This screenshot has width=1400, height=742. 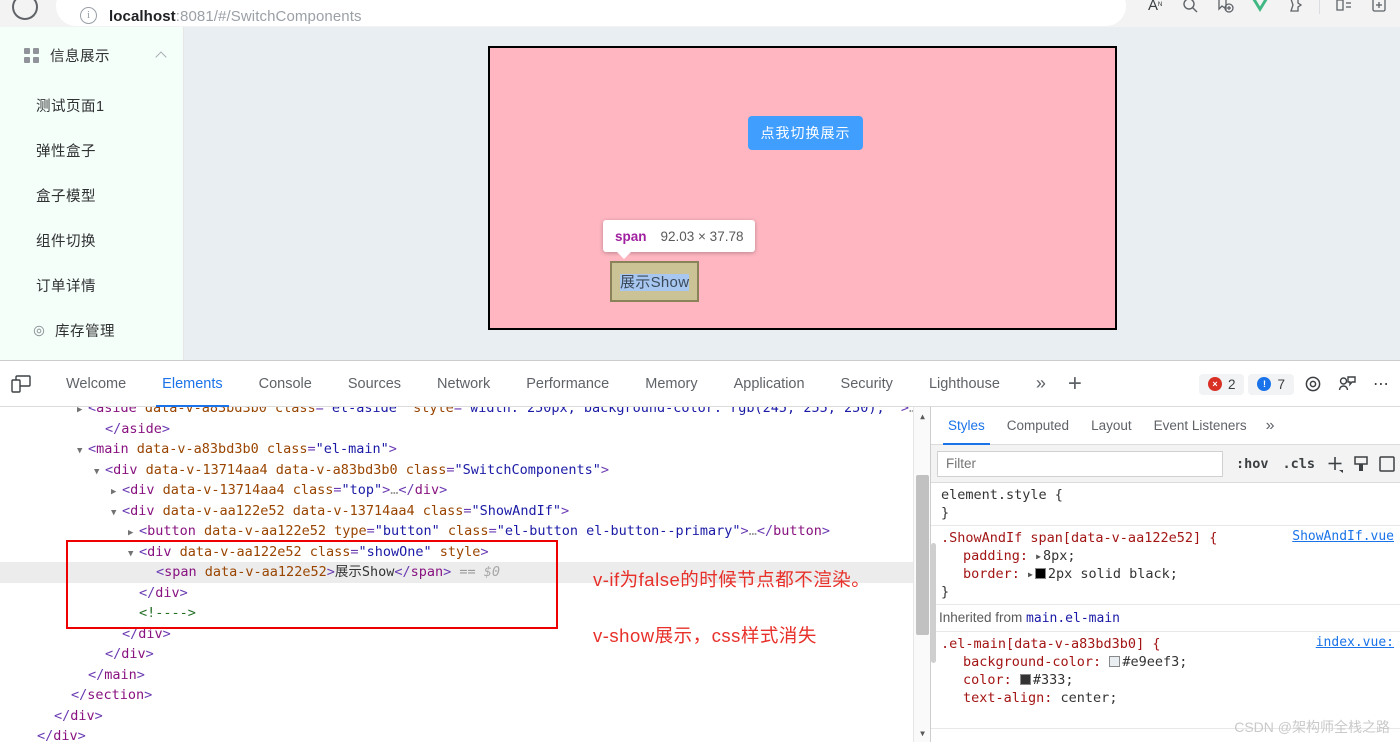 I want to click on scroll-down-icon: ▼, so click(x=922, y=733).